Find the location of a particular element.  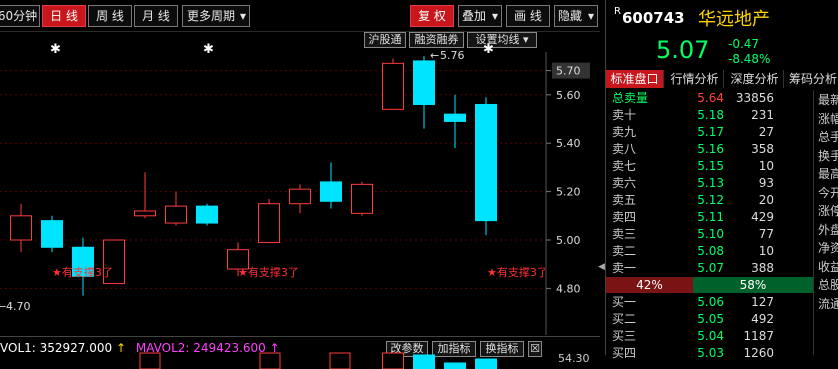

ask-row: 卖一 5.07 388 is located at coordinates (711, 268).